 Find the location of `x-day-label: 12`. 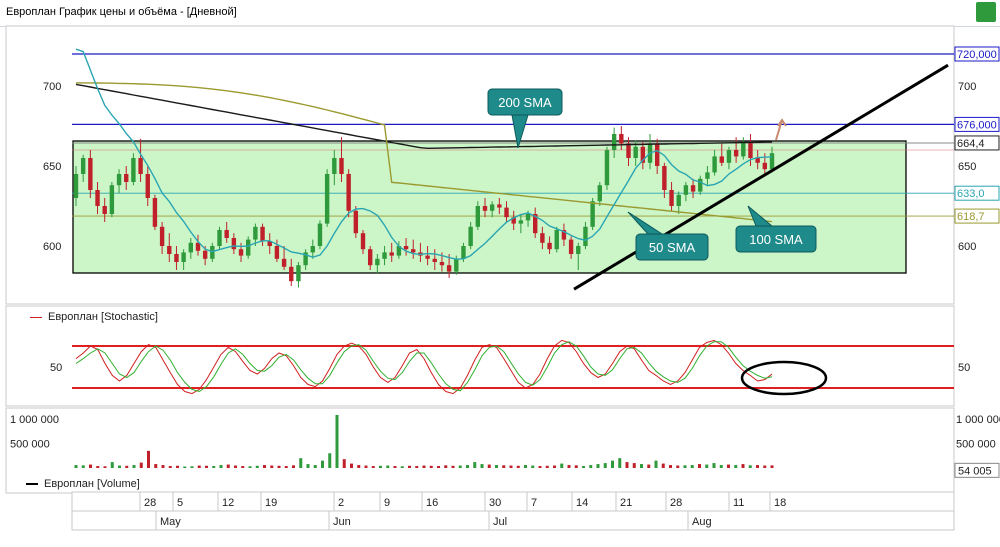

x-day-label: 12 is located at coordinates (228, 503).